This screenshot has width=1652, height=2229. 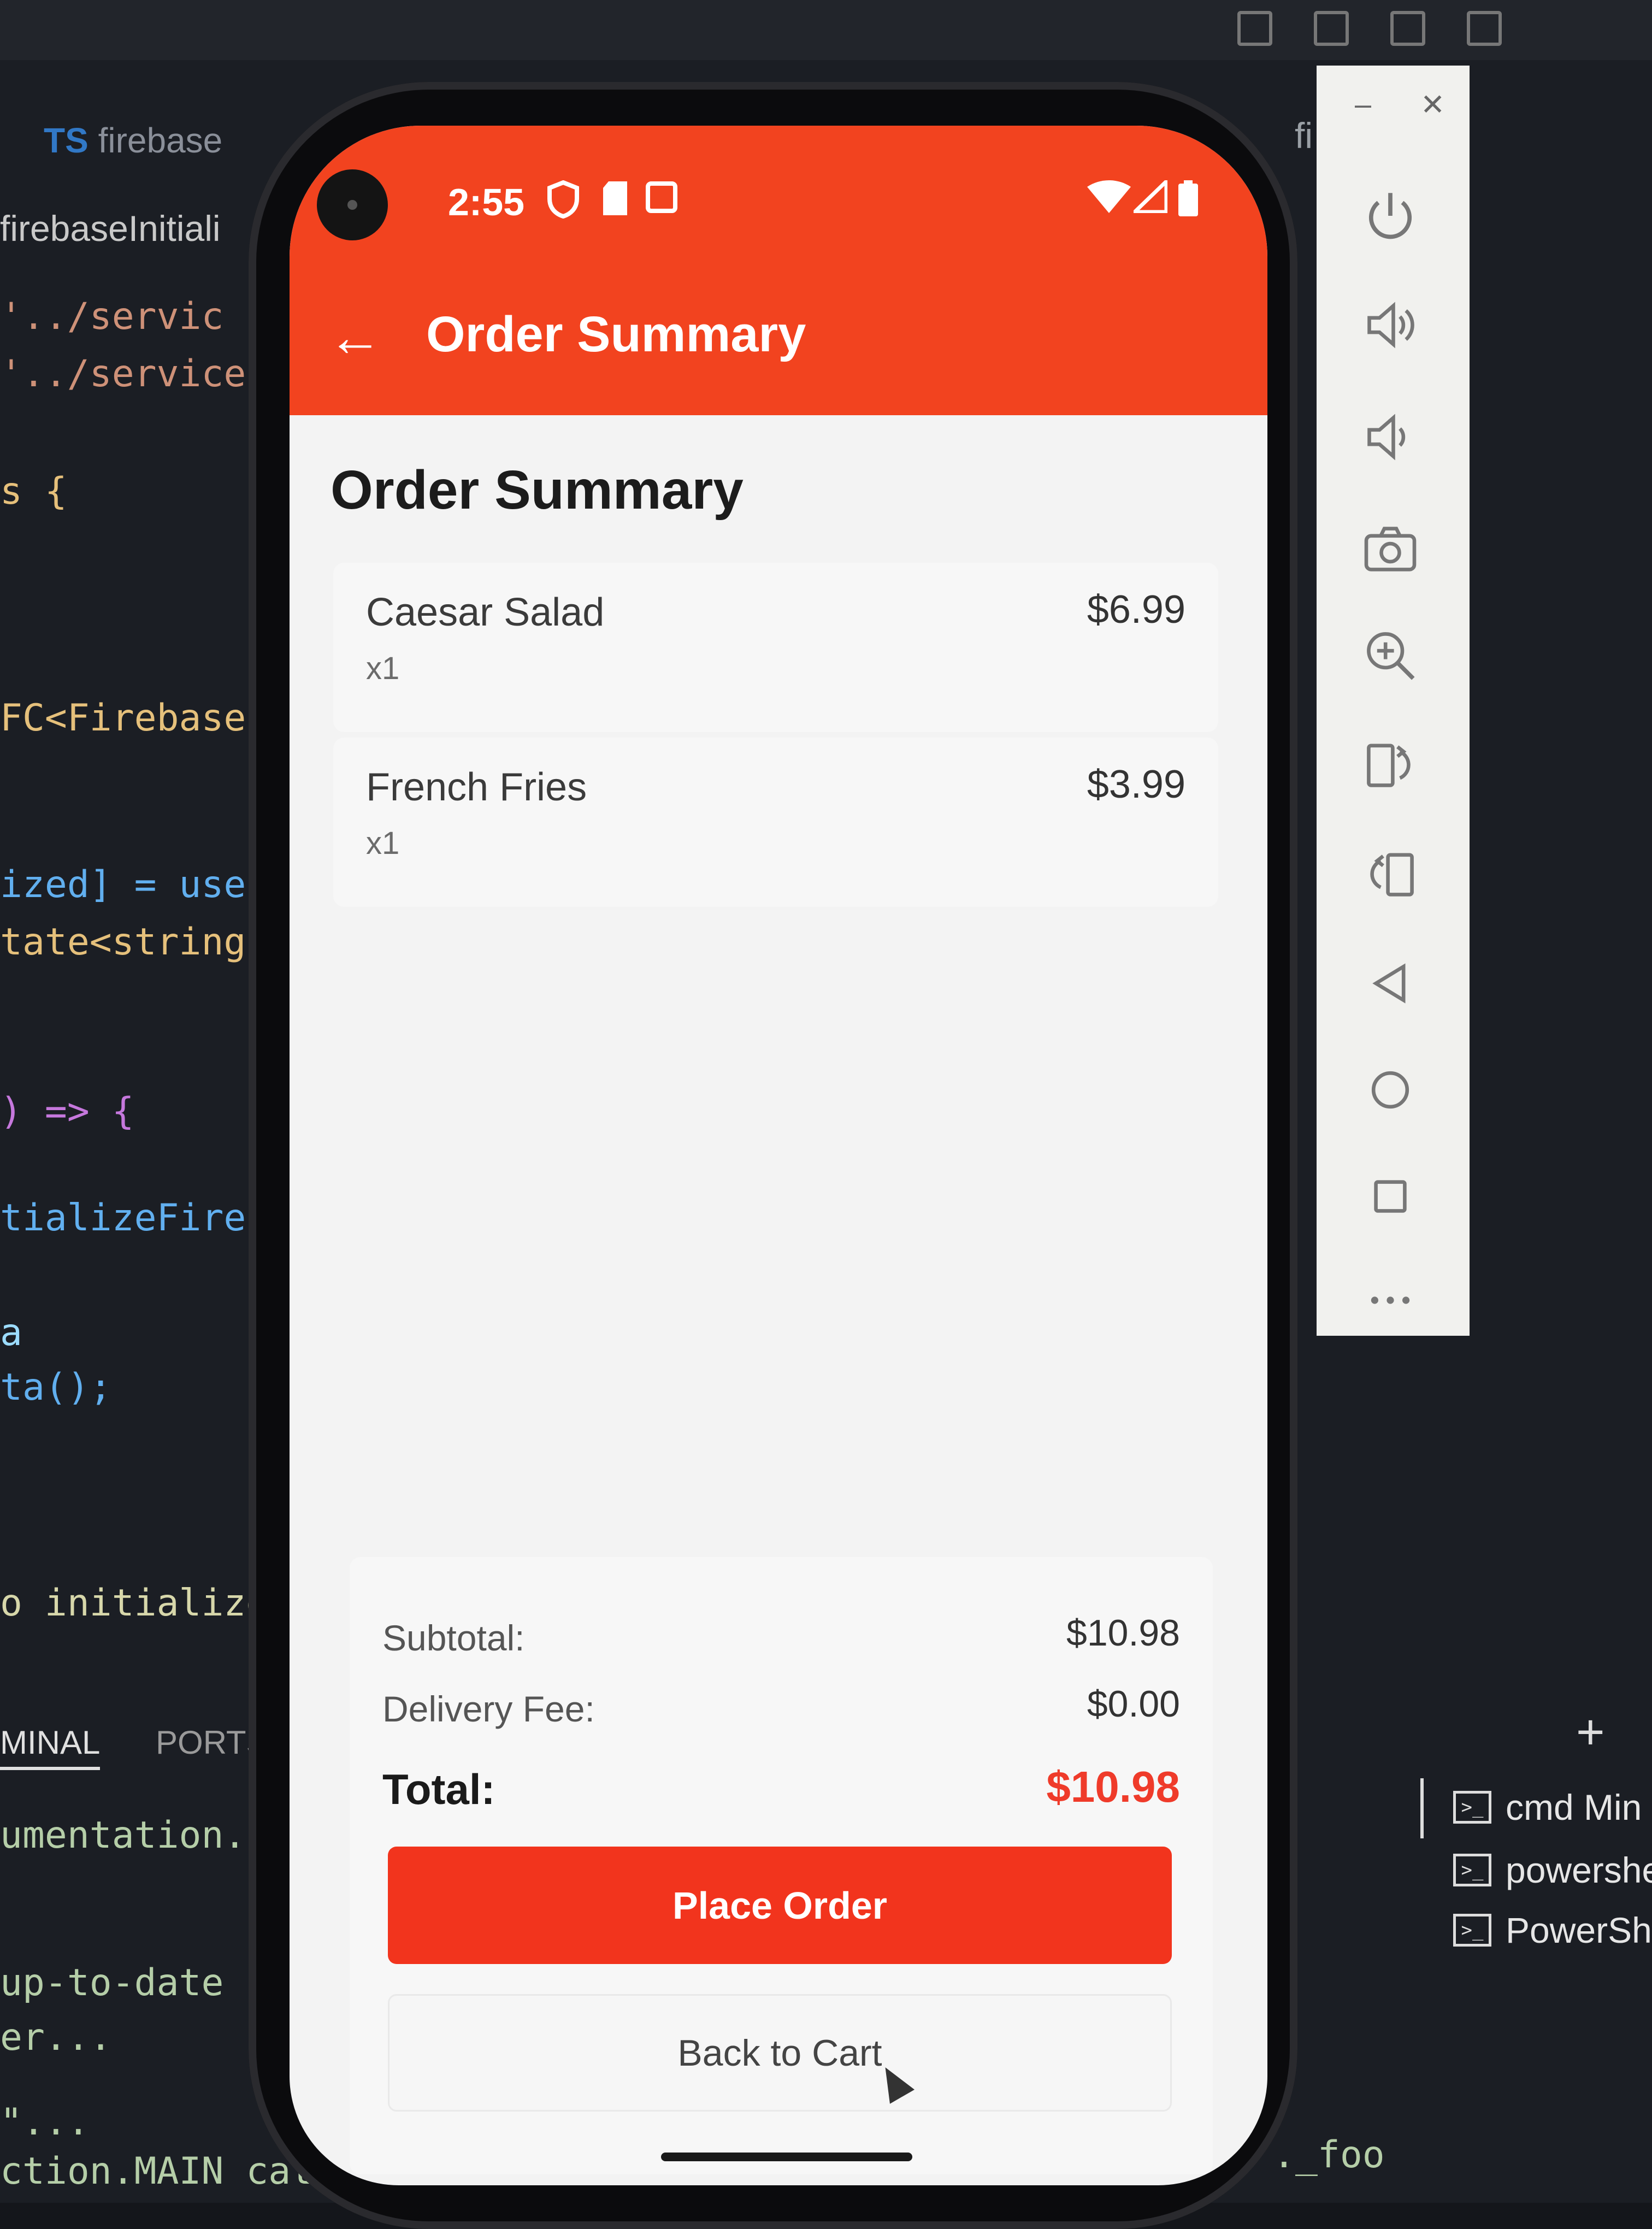 I want to click on total-label: Total:, so click(x=438, y=1789).